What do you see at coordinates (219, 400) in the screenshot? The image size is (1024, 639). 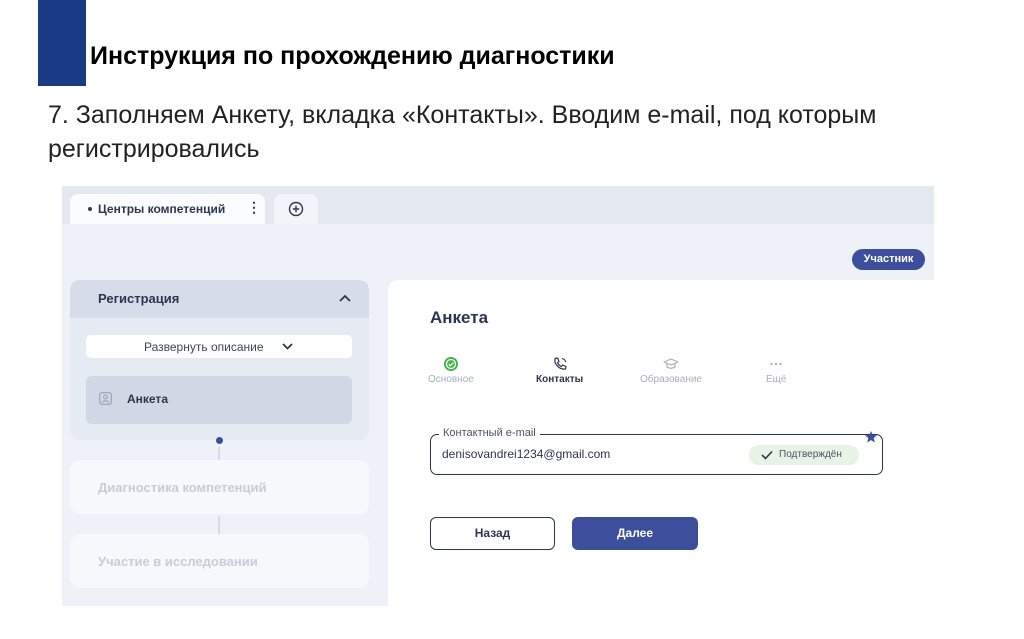 I see `sidebar-item-anketa: Анкета` at bounding box center [219, 400].